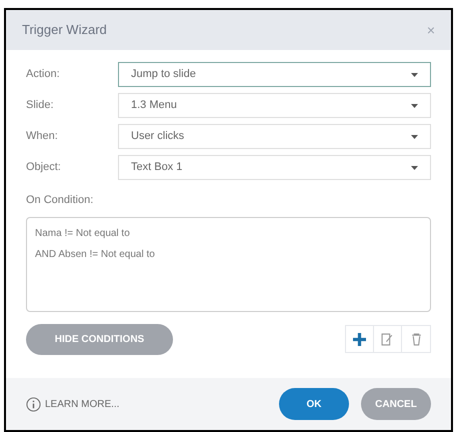  Describe the element at coordinates (274, 136) in the screenshot. I see `dropdown: User clicks` at that location.